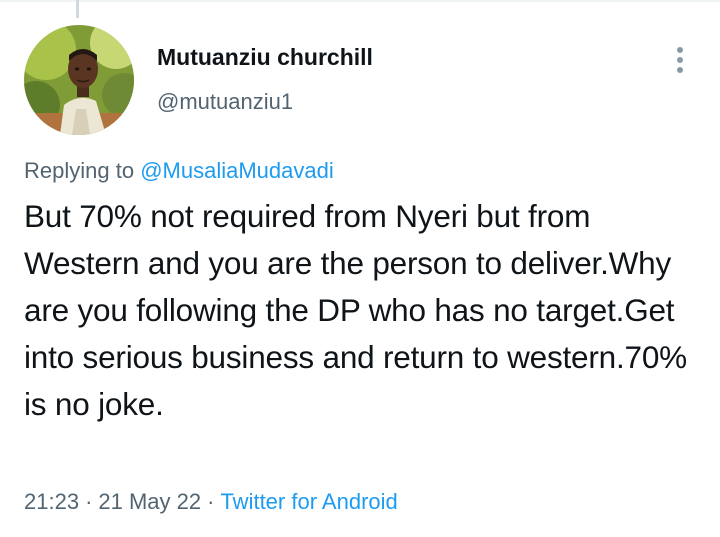 The image size is (720, 537). Describe the element at coordinates (308, 501) in the screenshot. I see `tweet-source-link: Twitter for Android` at that location.